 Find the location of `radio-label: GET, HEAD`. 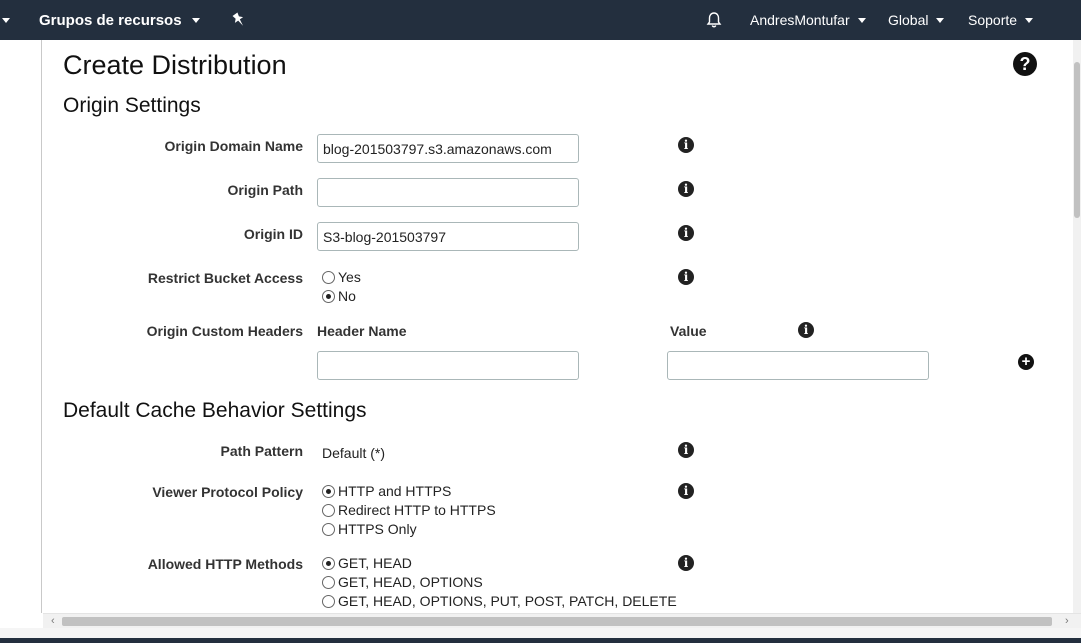

radio-label: GET, HEAD is located at coordinates (375, 563).